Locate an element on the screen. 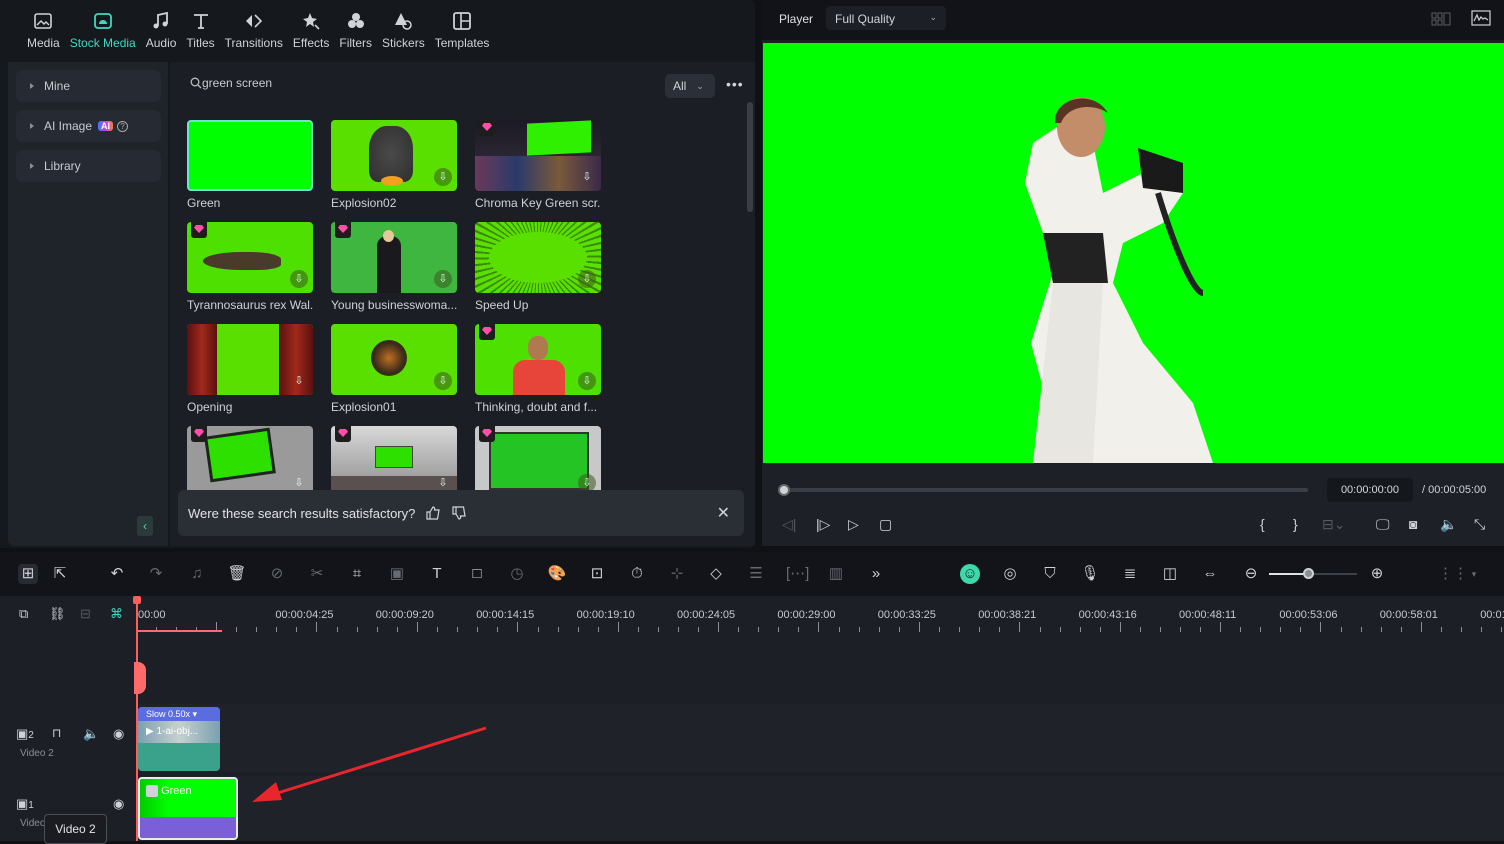 Image resolution: width=1504 pixels, height=844 pixels. microphone-icon: 🎙 is located at coordinates (1090, 574).